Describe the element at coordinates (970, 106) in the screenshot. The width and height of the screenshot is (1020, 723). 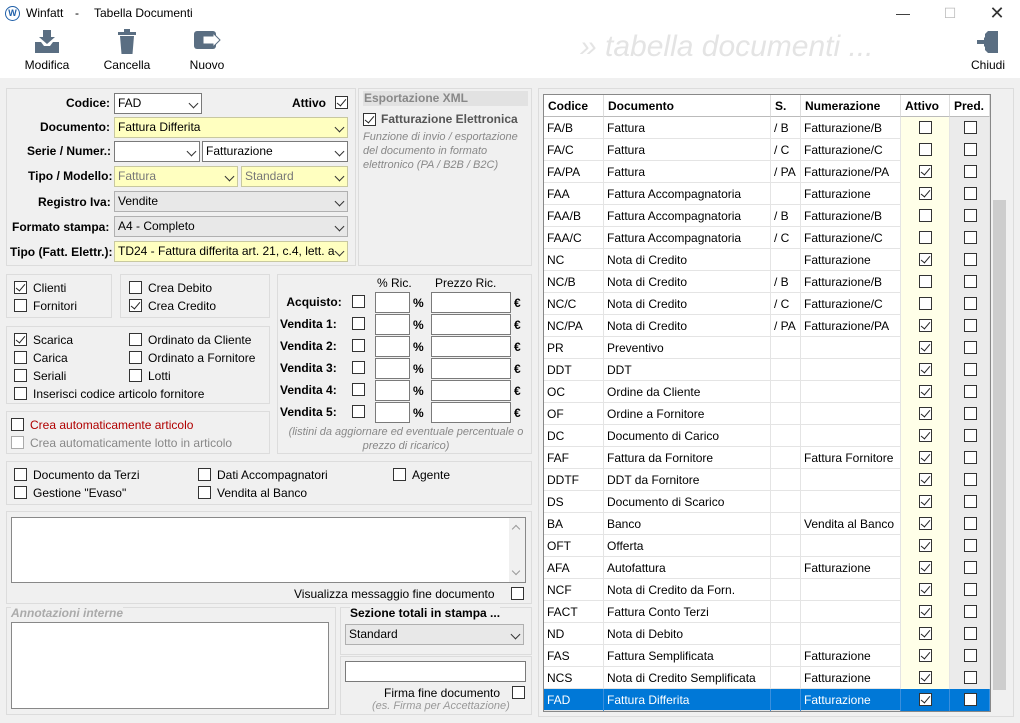
I see `col-pred-header: Pred.` at that location.